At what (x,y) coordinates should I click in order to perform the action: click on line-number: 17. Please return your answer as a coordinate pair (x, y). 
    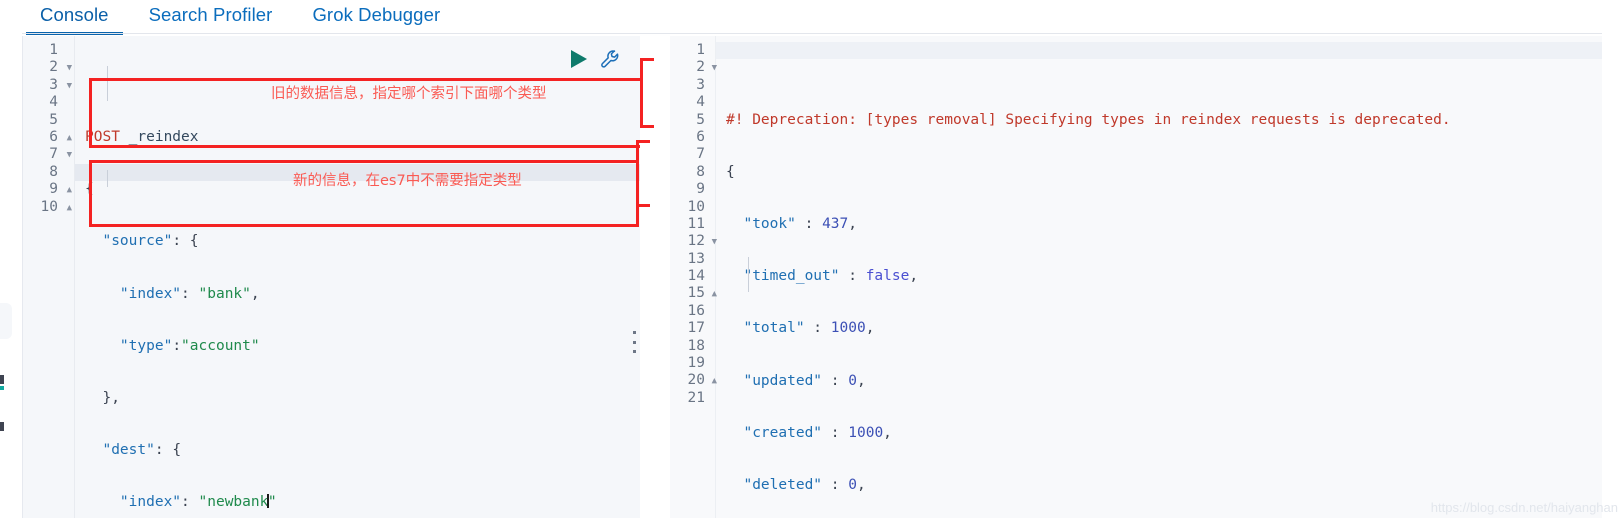
    Looking at the image, I should click on (696, 328).